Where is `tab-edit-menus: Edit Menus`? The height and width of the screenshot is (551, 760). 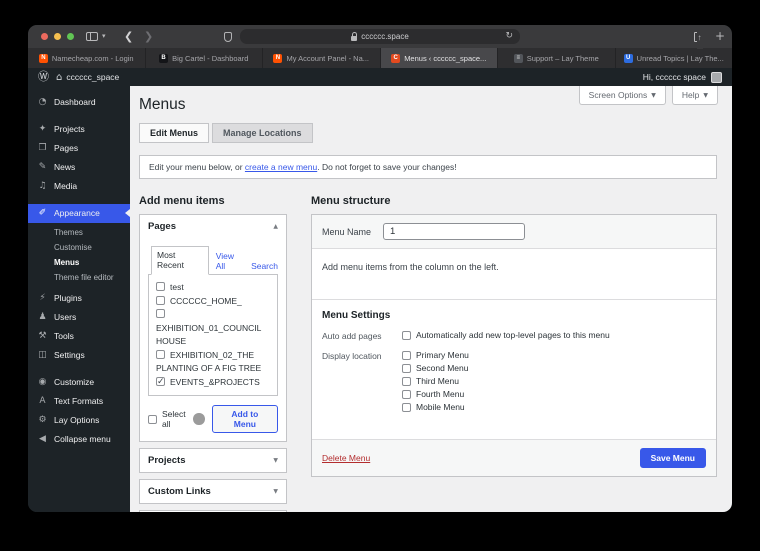 tab-edit-menus: Edit Menus is located at coordinates (174, 133).